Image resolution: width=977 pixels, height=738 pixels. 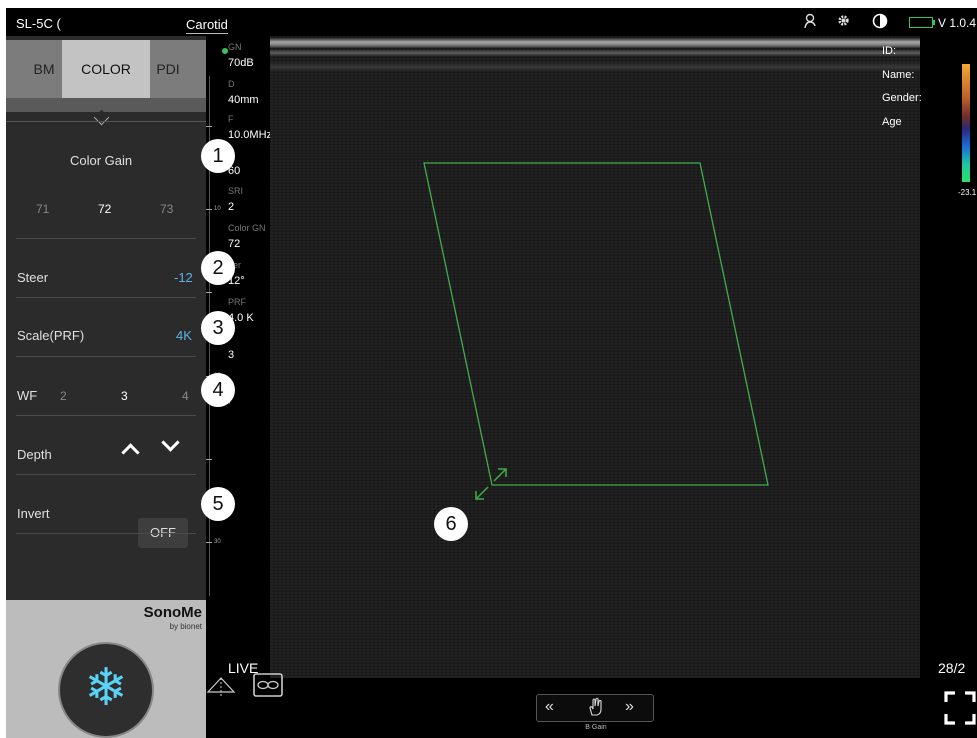 I want to click on brand-sub: by bionet, so click(x=185, y=626).